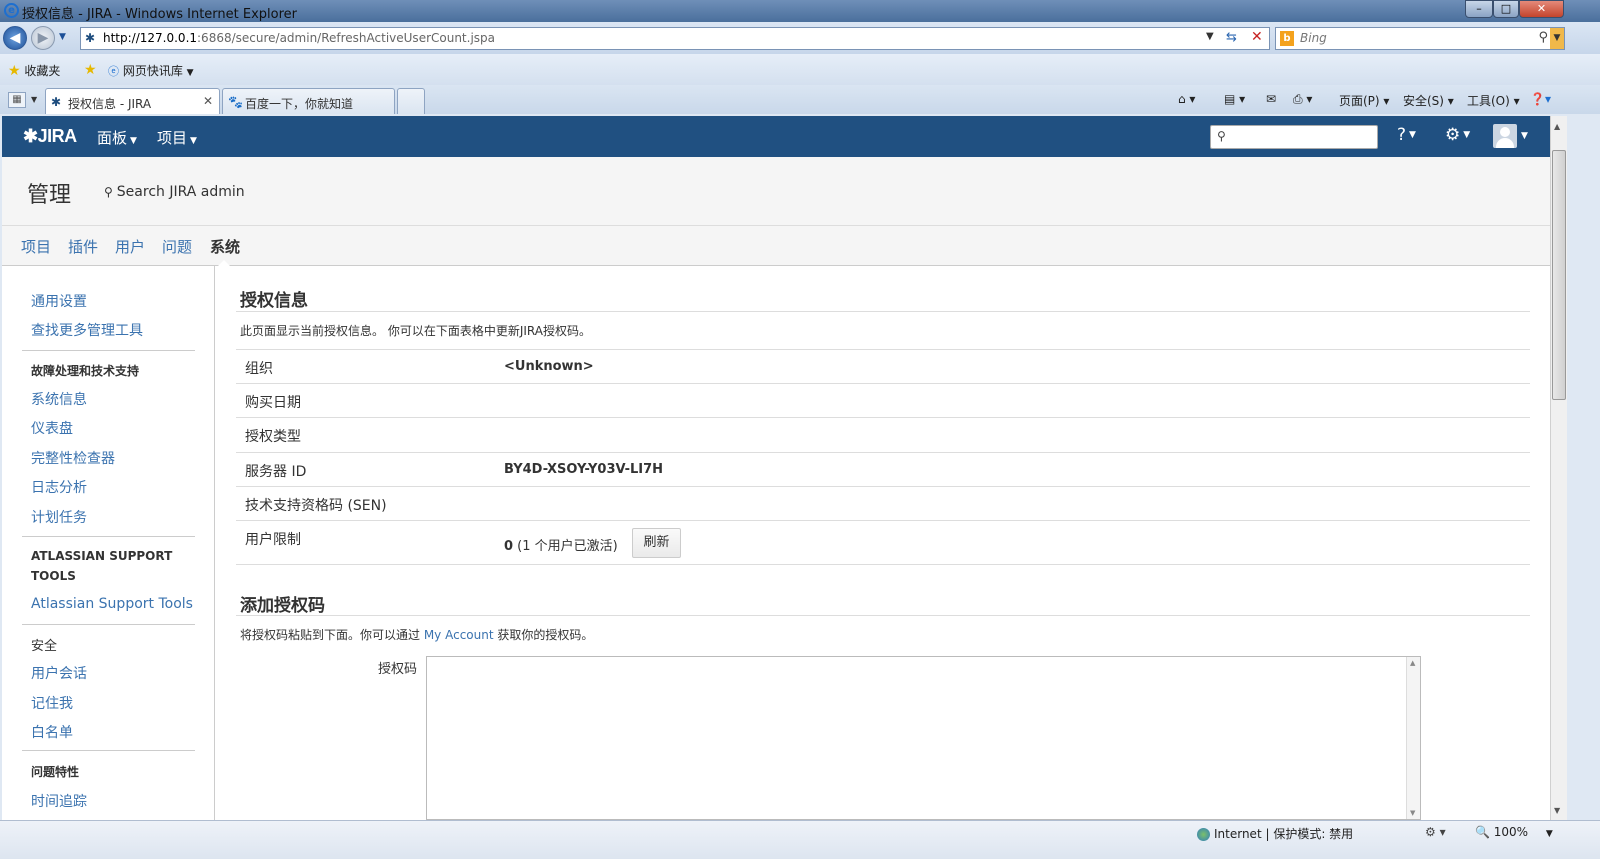 This screenshot has height=859, width=1600. I want to click on row-label-user-limit: 用户限制, so click(273, 540).